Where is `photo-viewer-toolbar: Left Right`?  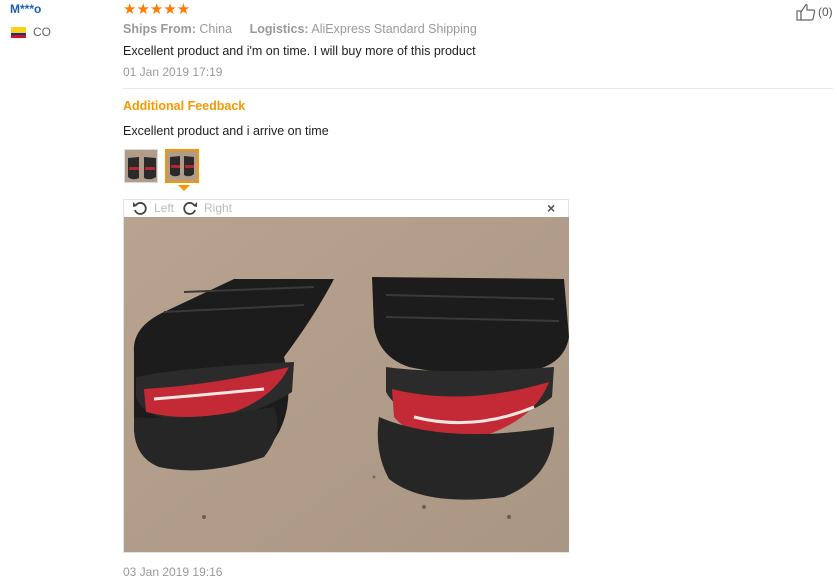
photo-viewer-toolbar: Left Right is located at coordinates (346, 208).